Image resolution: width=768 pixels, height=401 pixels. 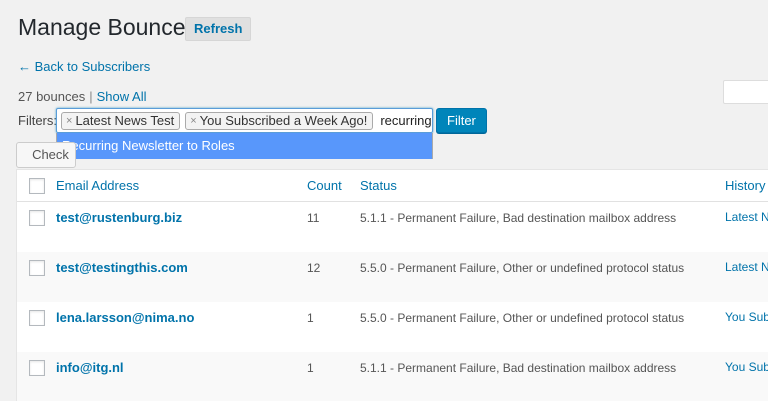 What do you see at coordinates (333, 185) in the screenshot?
I see `column-count: Count` at bounding box center [333, 185].